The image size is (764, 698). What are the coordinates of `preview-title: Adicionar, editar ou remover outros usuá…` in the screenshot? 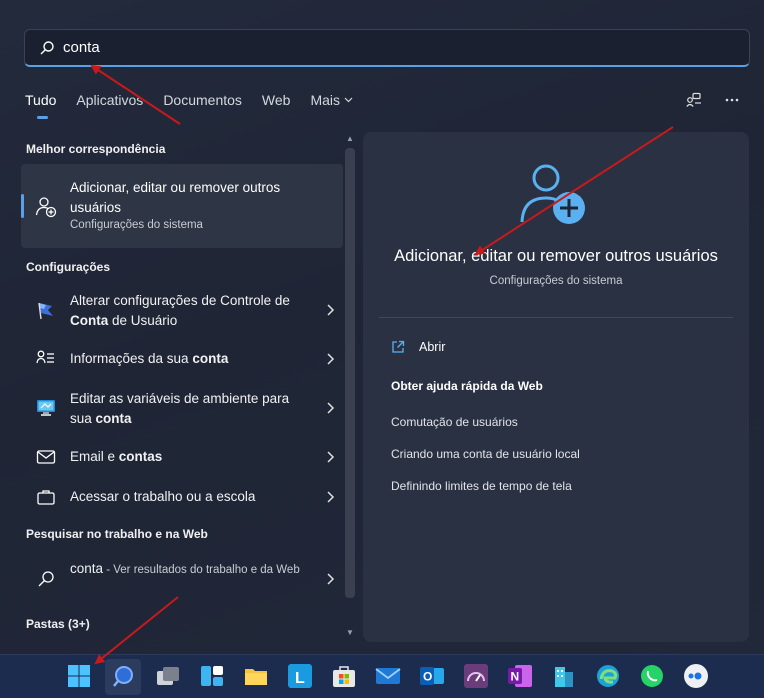 It's located at (556, 256).